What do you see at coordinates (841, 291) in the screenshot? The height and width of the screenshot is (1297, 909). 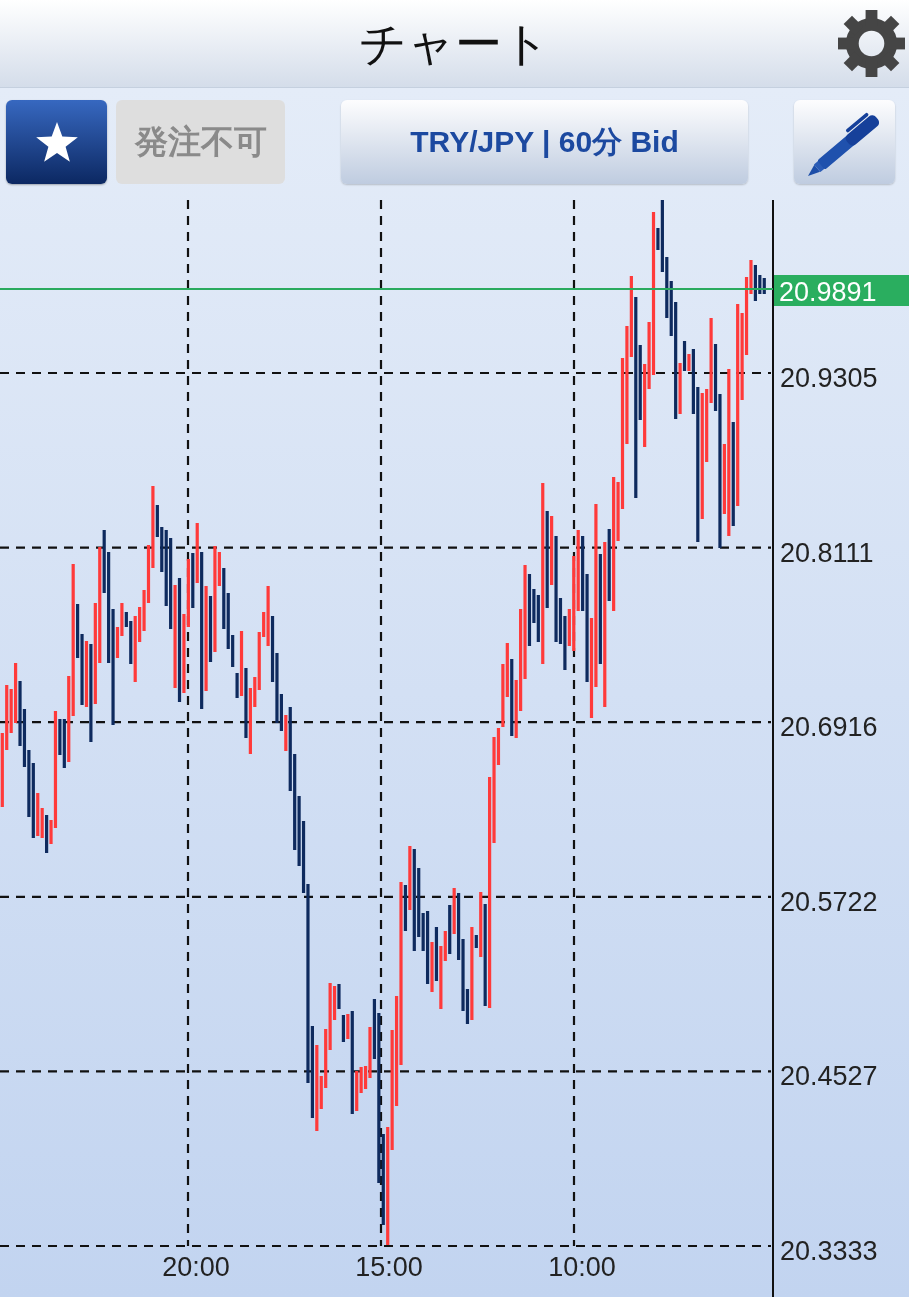 I see `current-price-badge: 20.9891` at bounding box center [841, 291].